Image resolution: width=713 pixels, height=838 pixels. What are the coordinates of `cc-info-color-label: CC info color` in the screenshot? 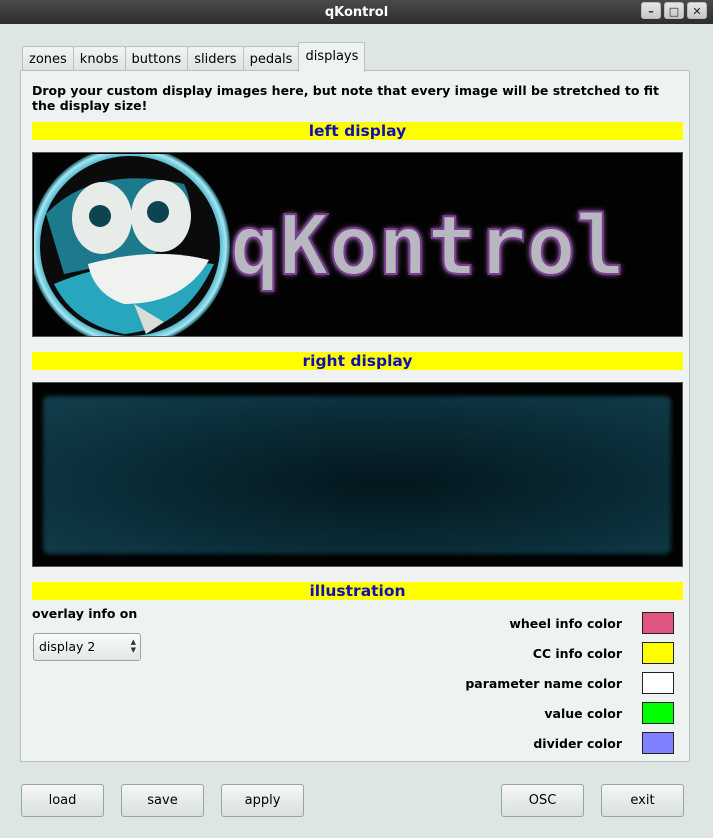 It's located at (577, 653).